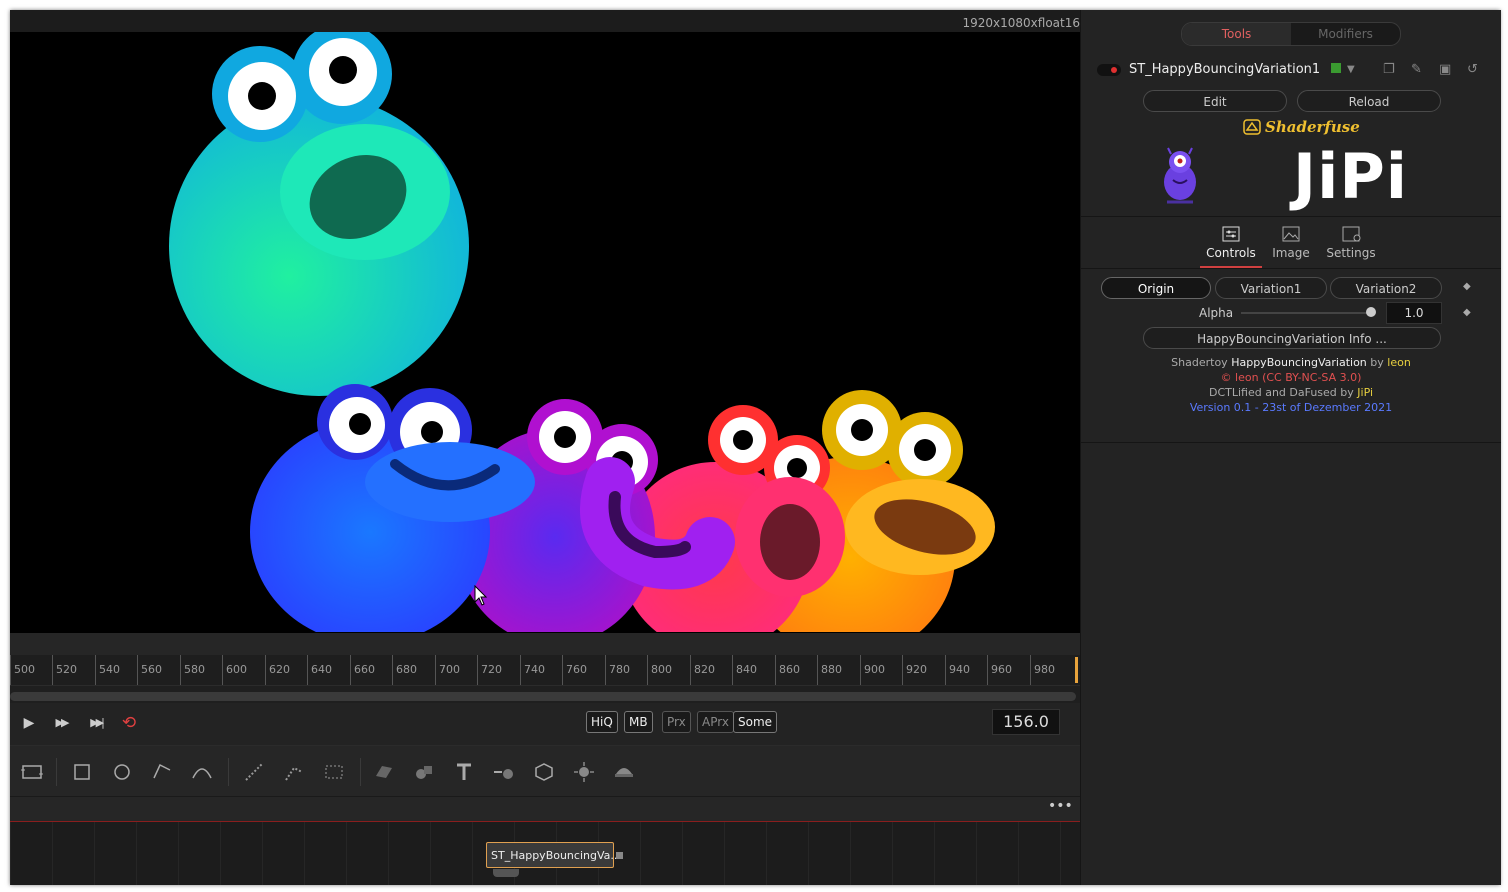 This screenshot has width=1508, height=892. What do you see at coordinates (966, 670) in the screenshot?
I see `ruler-tick: 940` at bounding box center [966, 670].